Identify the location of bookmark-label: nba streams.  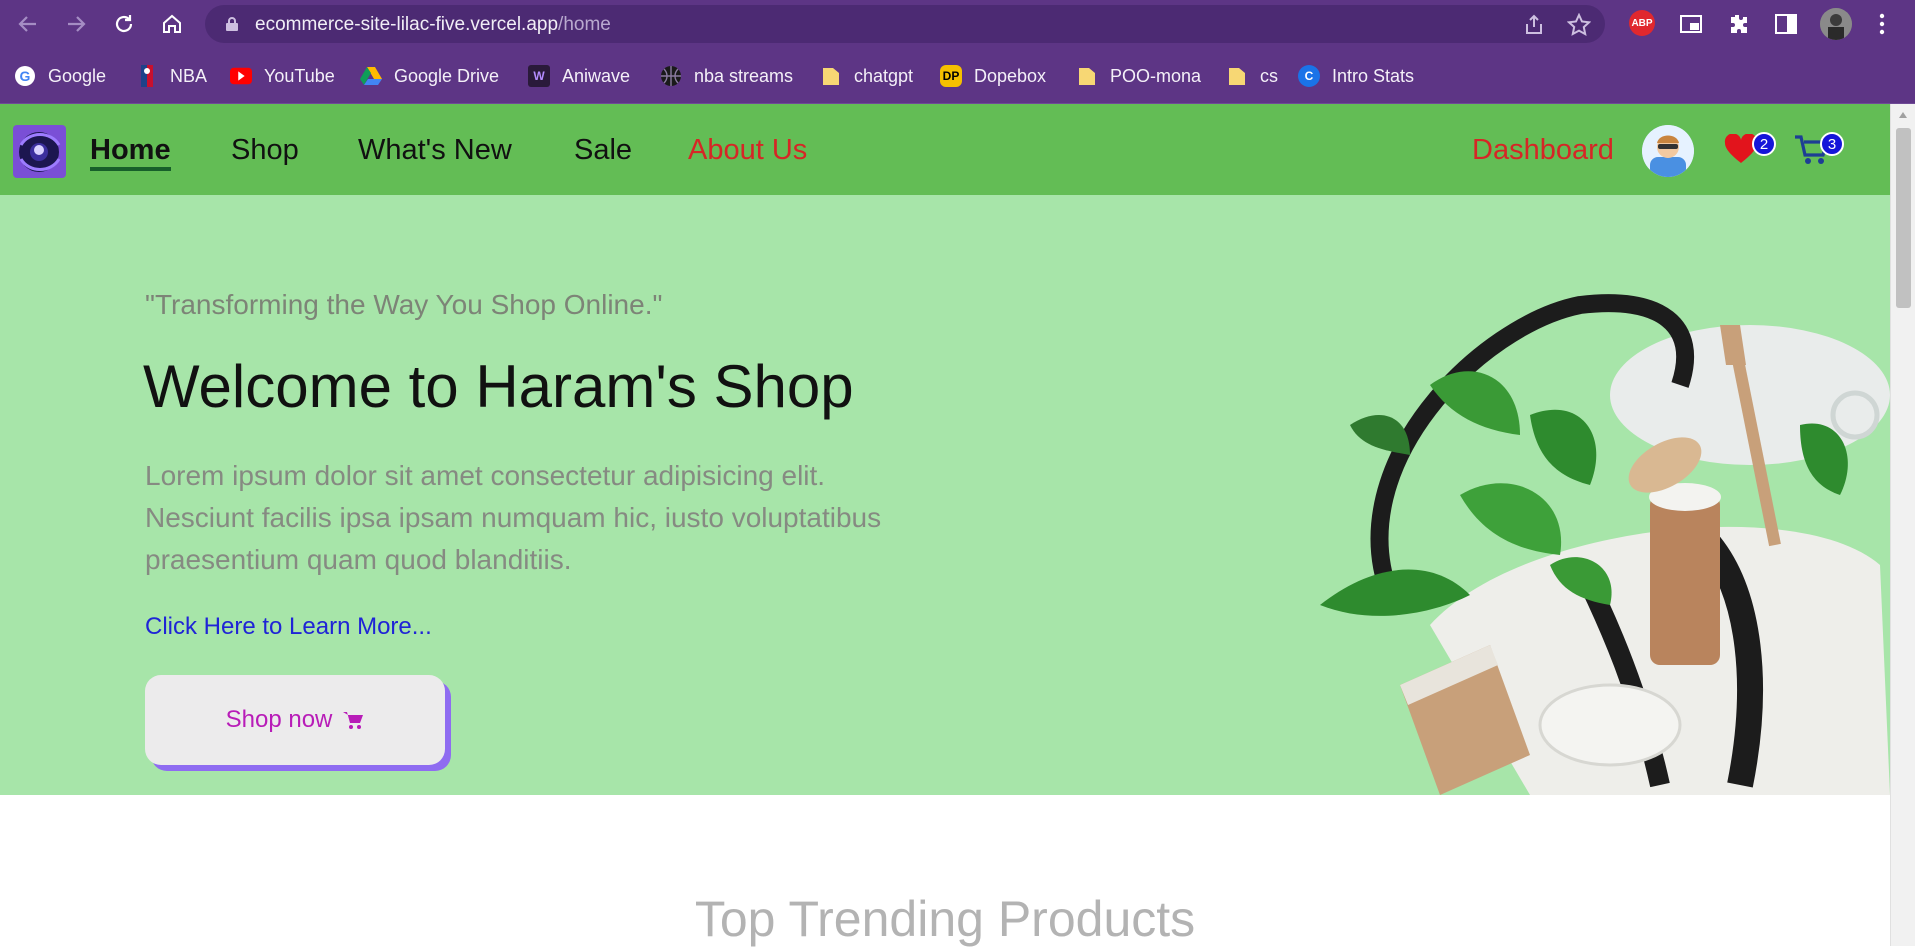
(744, 75).